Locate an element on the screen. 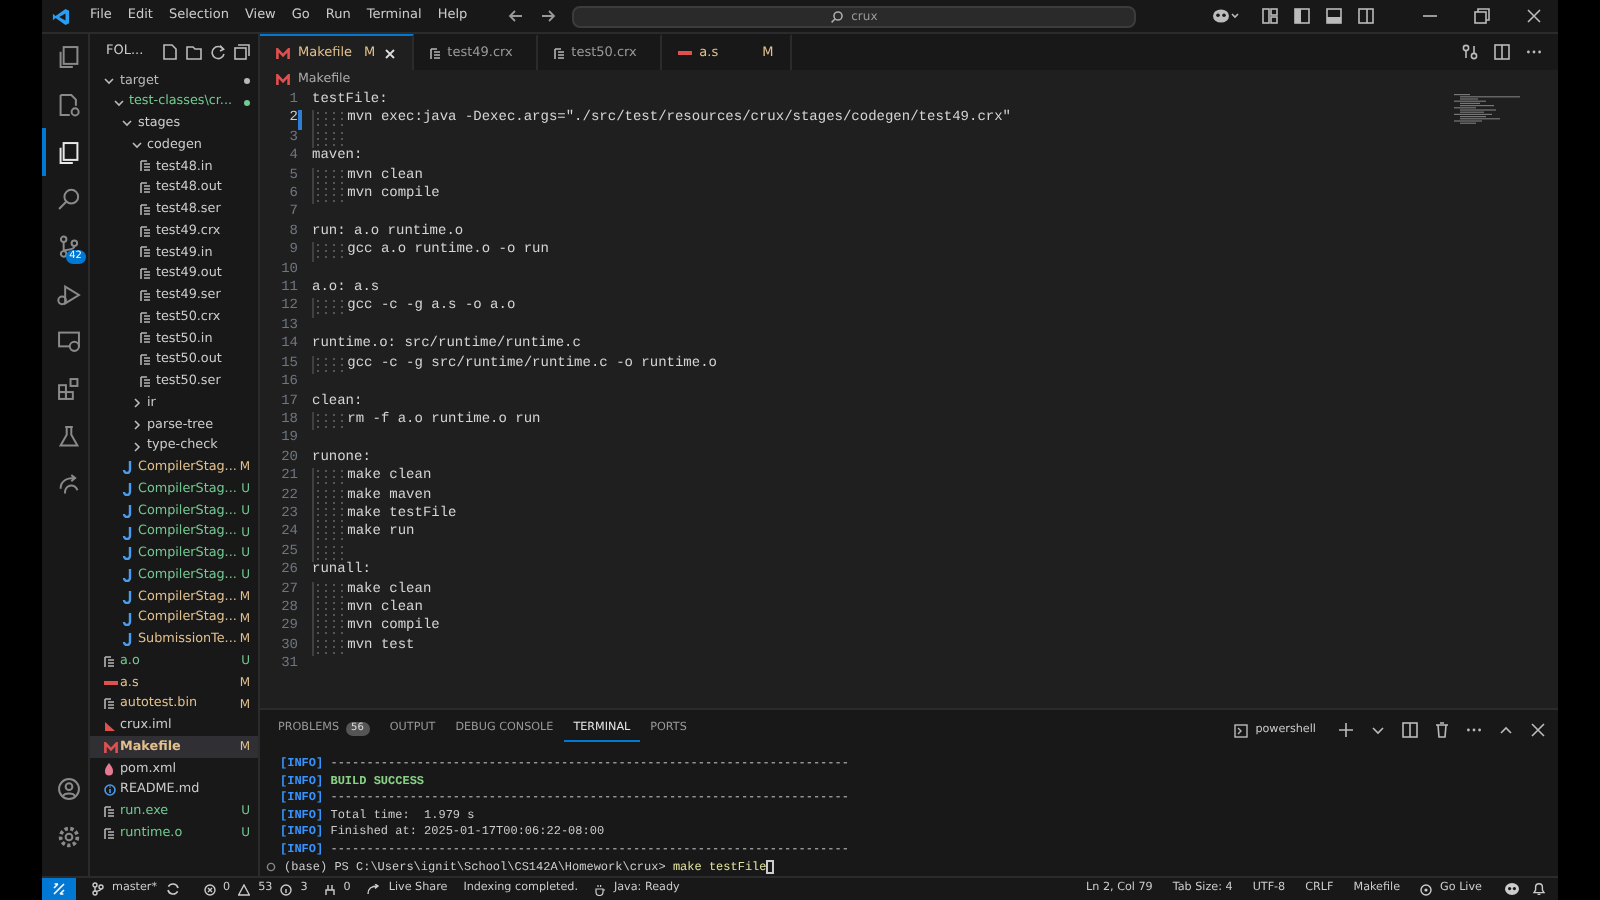  caret-icon is located at coordinates (1378, 730).